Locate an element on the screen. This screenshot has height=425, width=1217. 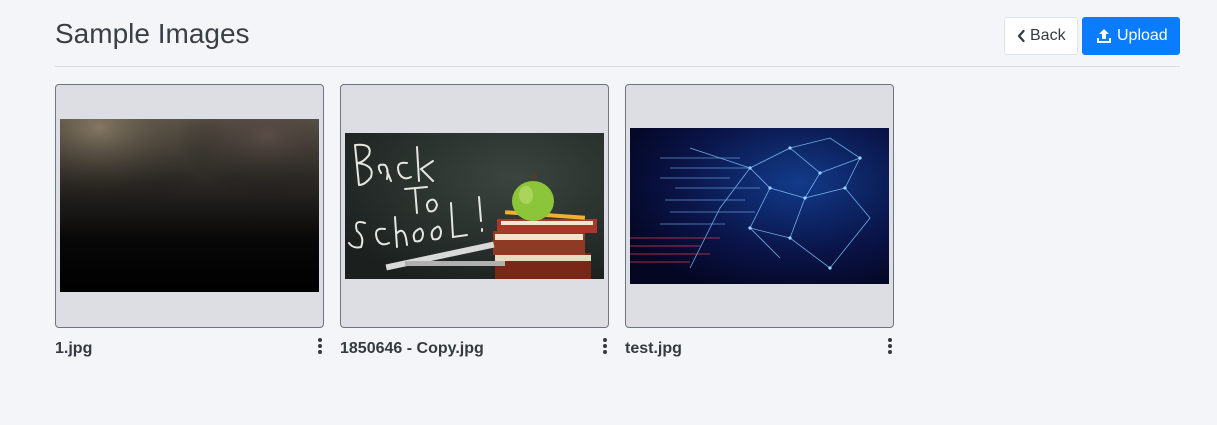
page-header: Sample Images Back Upload is located at coordinates (617, 33).